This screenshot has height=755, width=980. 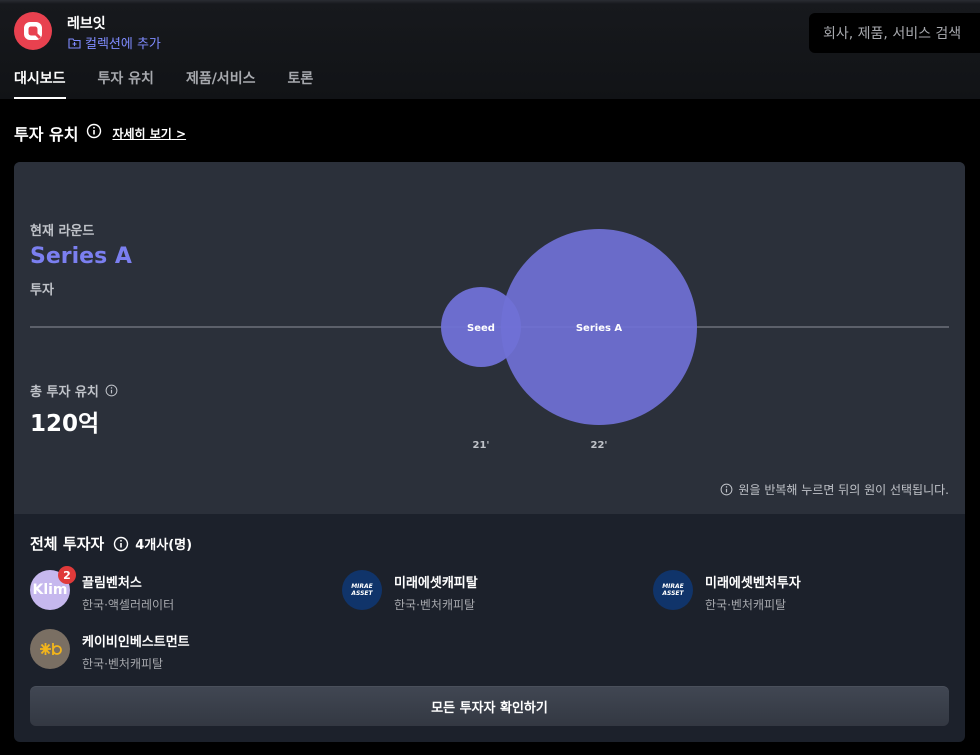 What do you see at coordinates (300, 83) in the screenshot?
I see `tab-discussion: 토론` at bounding box center [300, 83].